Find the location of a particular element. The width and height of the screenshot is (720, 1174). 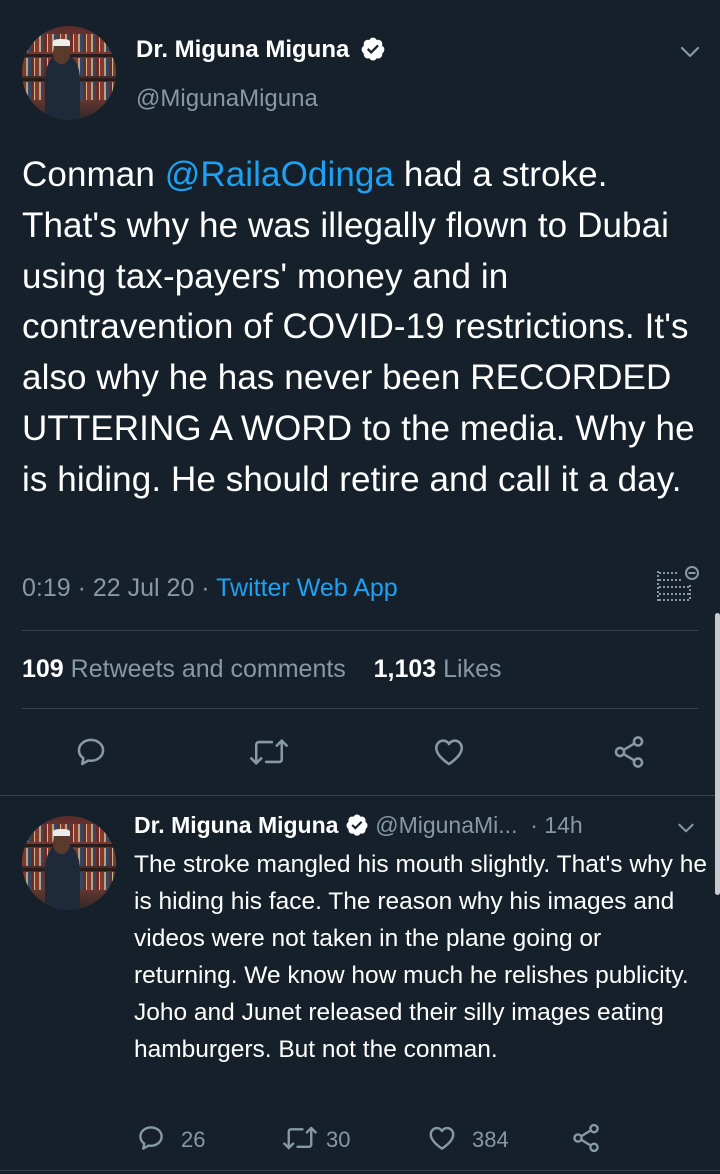

tweet-stats: 109 Retweets and comments 1,103 Likes is located at coordinates (261, 669).